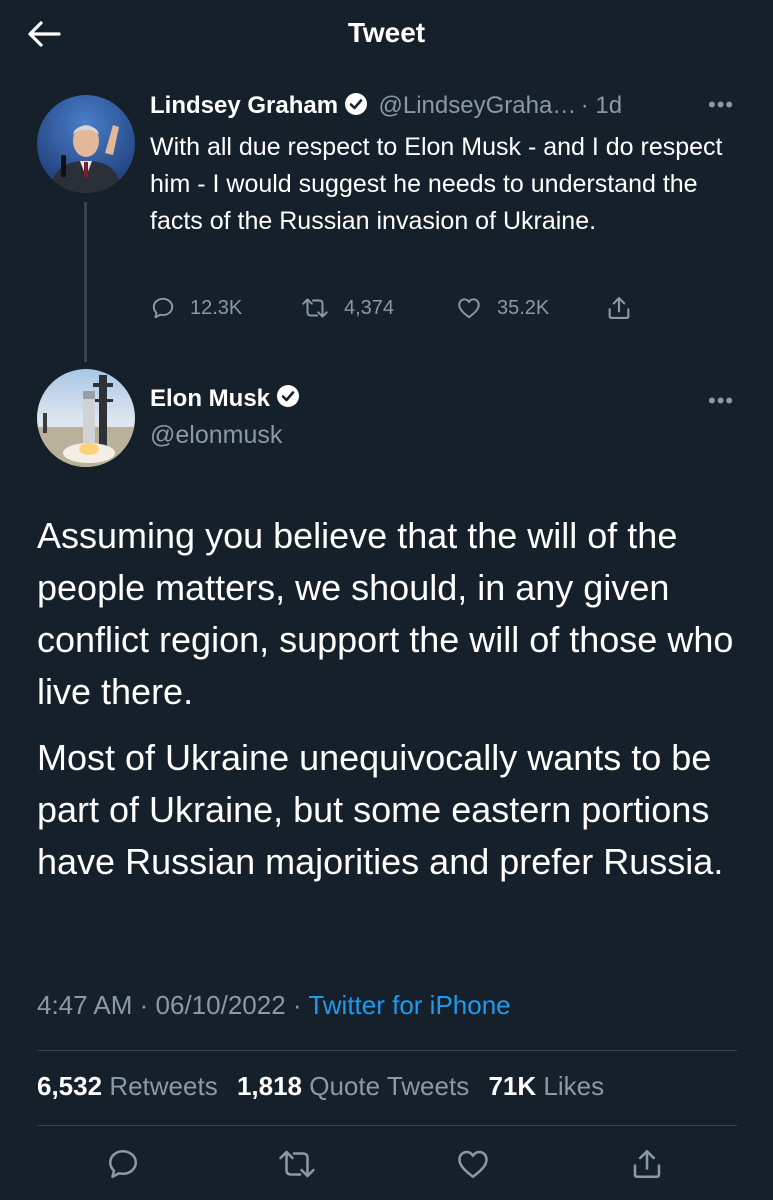 Image resolution: width=773 pixels, height=1200 pixels. I want to click on reply-action-bar: 12.3K 4,374 35.2K, so click(398, 308).